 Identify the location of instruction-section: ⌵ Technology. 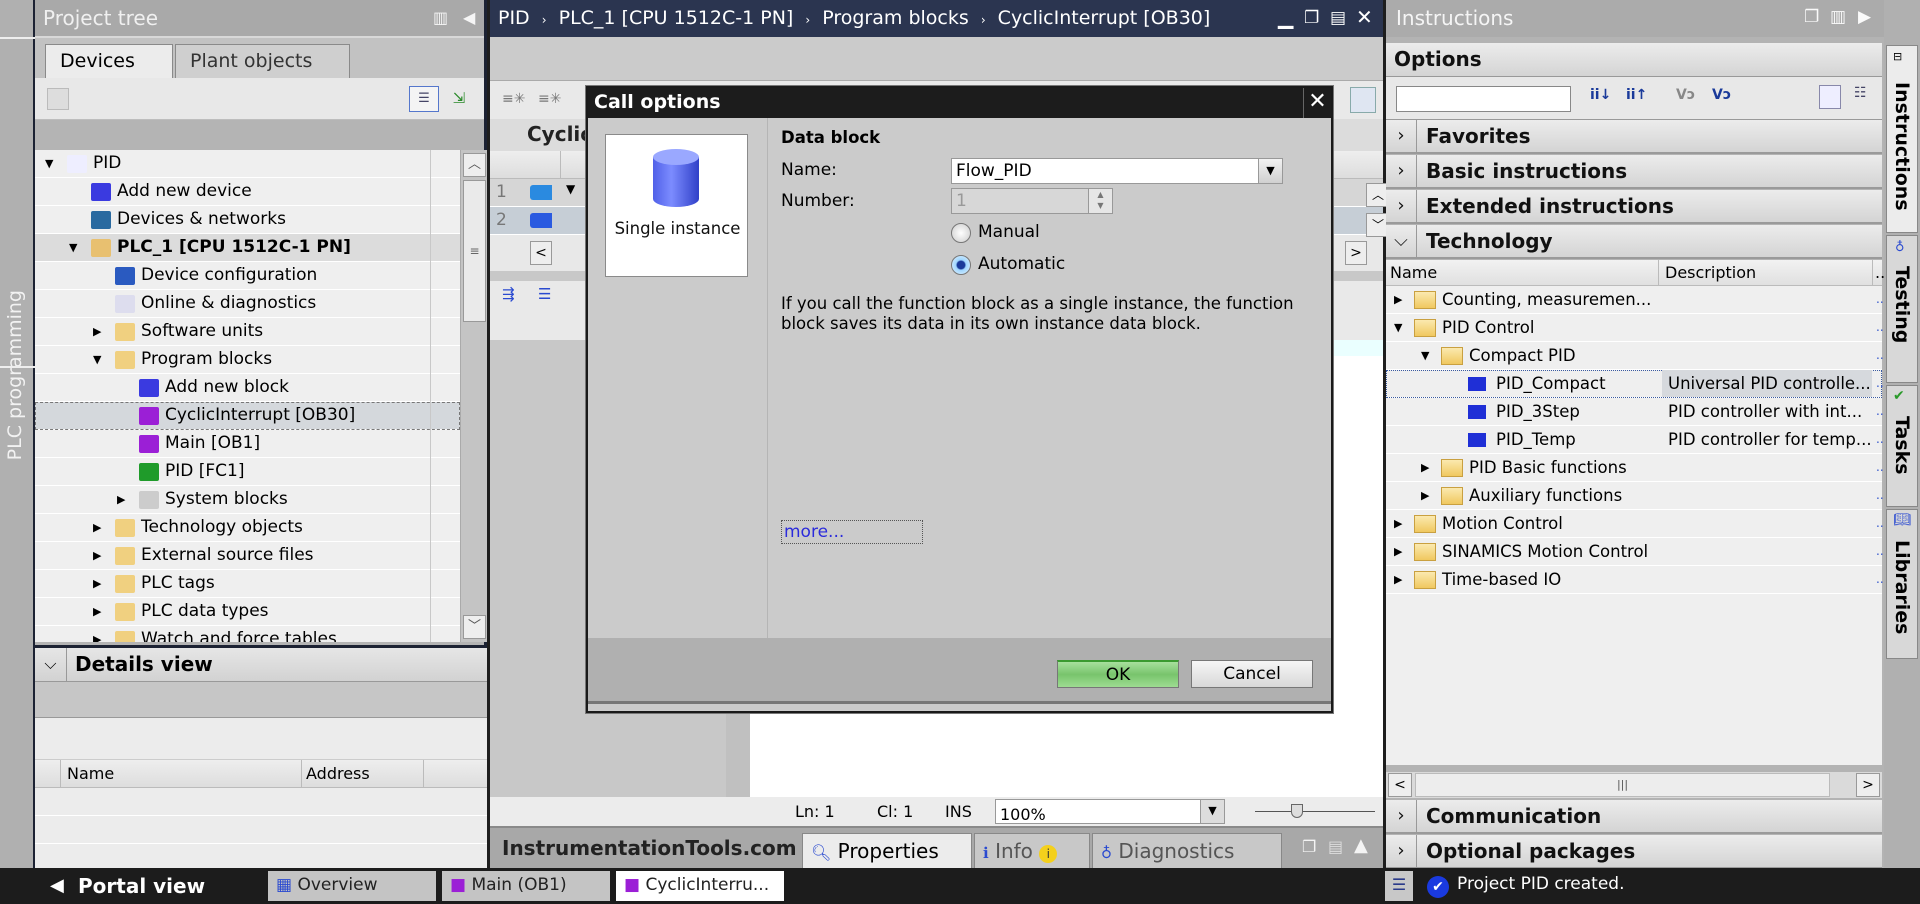
(1634, 242).